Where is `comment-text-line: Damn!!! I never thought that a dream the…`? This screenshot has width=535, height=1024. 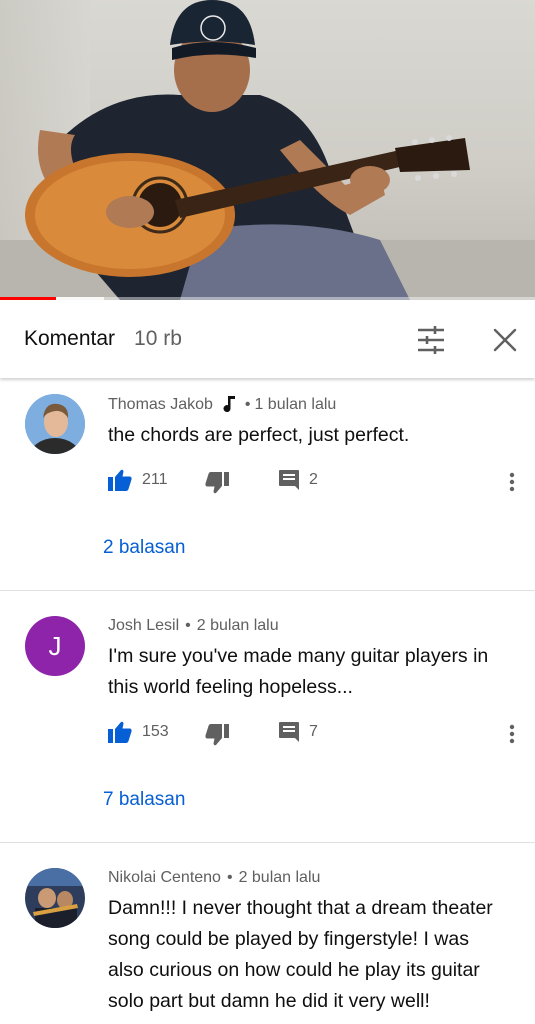 comment-text-line: Damn!!! I never thought that a dream the… is located at coordinates (300, 908).